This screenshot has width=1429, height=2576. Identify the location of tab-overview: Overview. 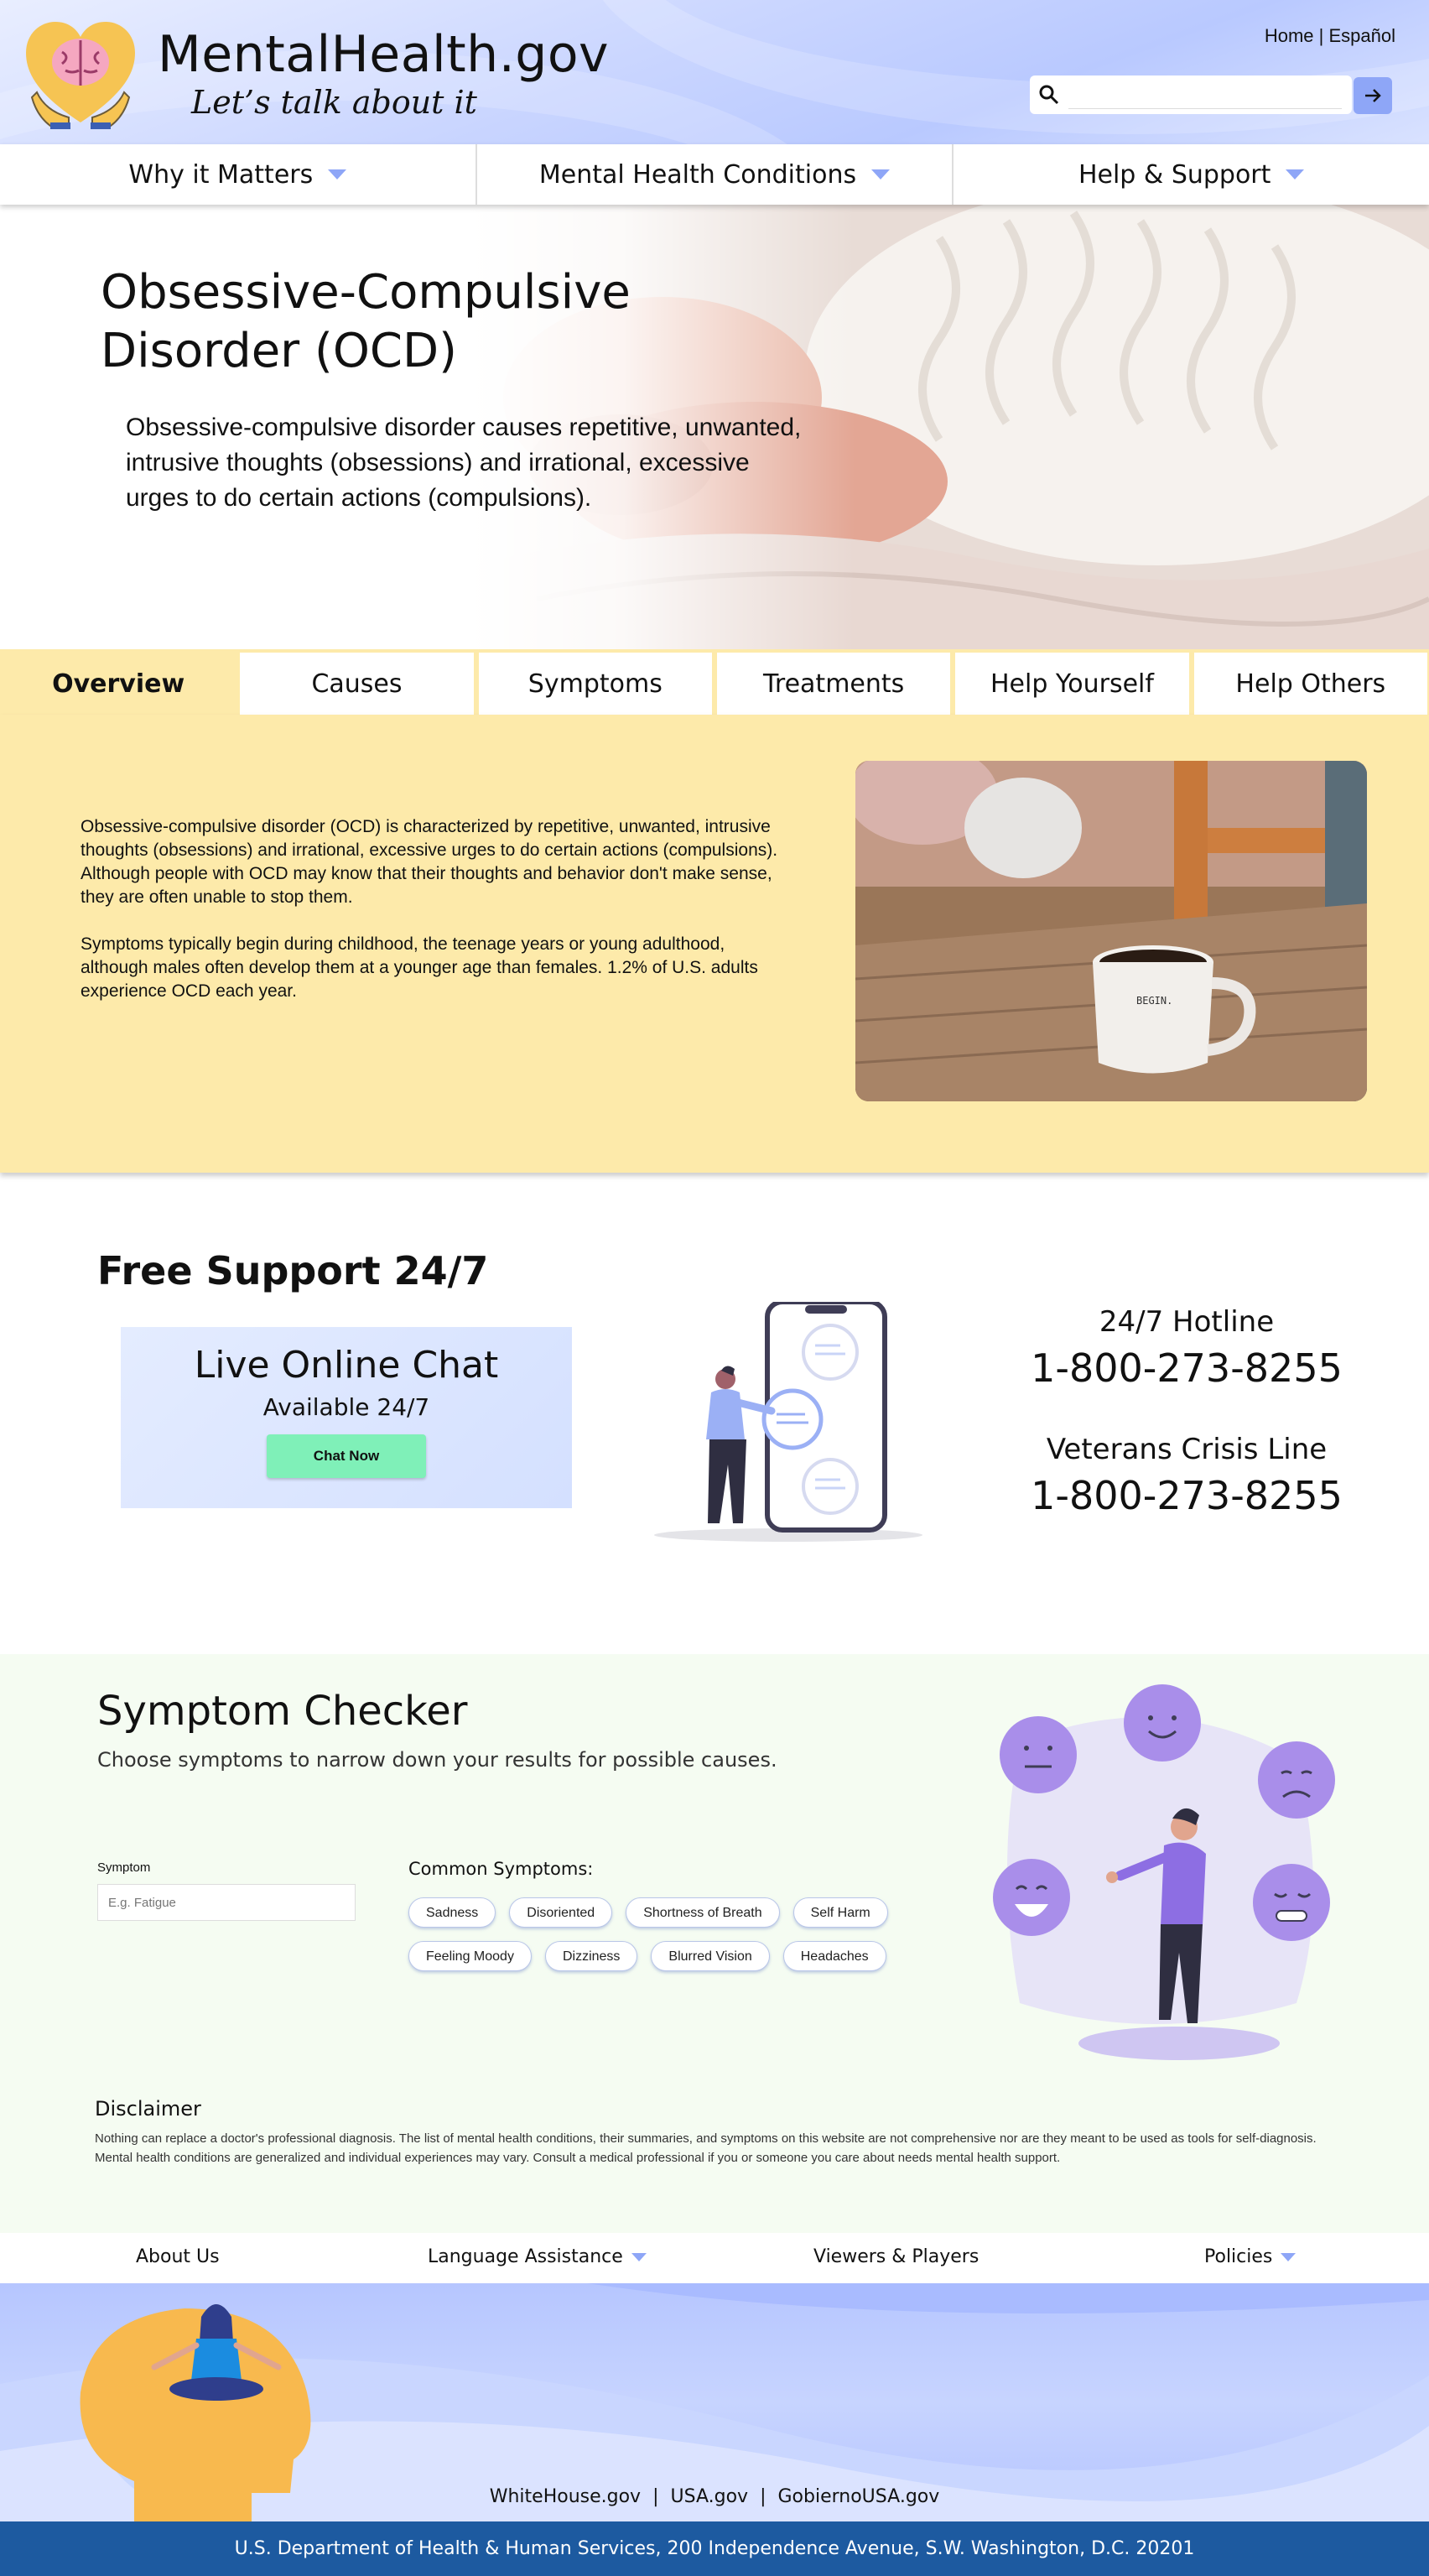
(119, 684).